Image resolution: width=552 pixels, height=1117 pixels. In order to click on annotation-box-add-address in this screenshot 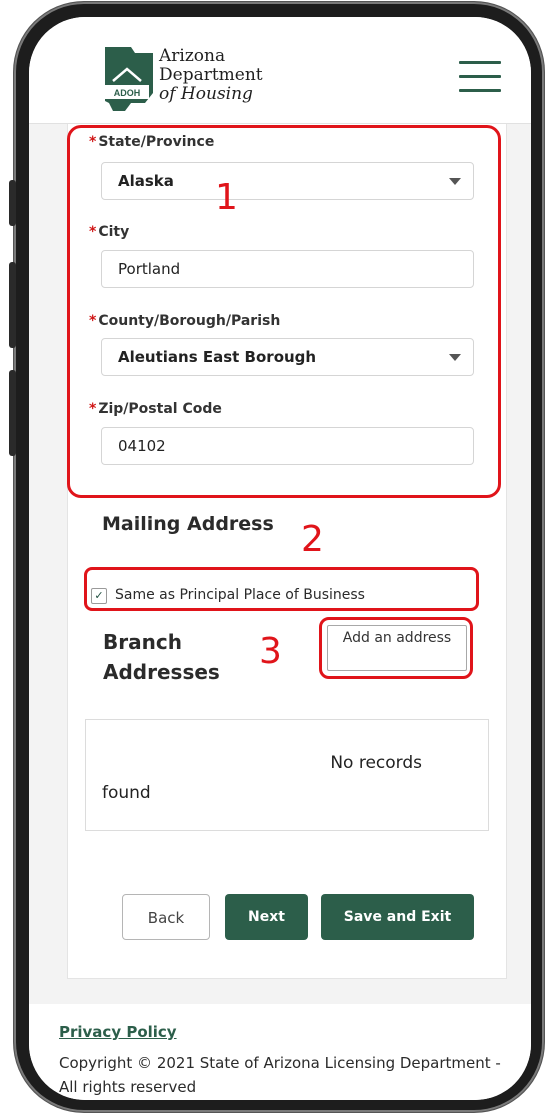, I will do `click(396, 648)`.